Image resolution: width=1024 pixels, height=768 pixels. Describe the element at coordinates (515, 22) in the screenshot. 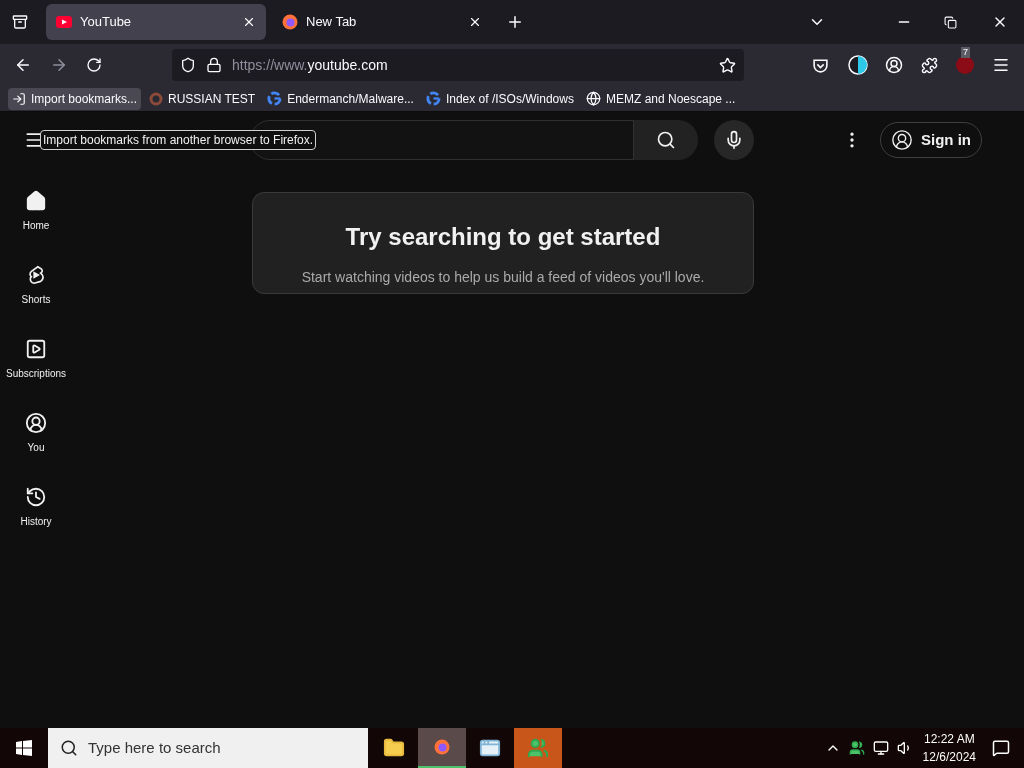

I see `new-tab-icon` at that location.